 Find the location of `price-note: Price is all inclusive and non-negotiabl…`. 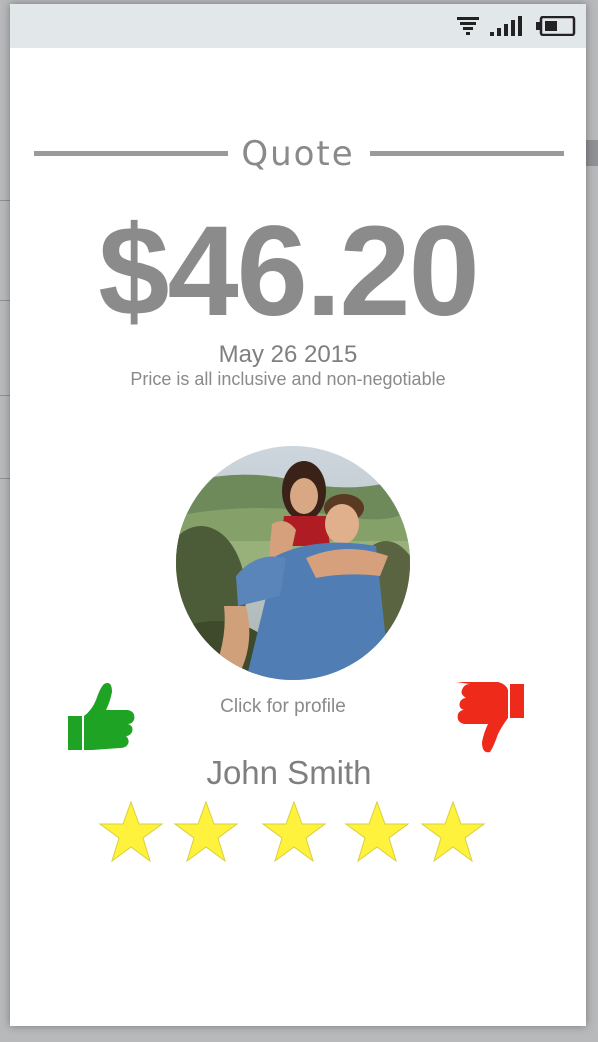

price-note: Price is all inclusive and non-negotiabl… is located at coordinates (288, 379).